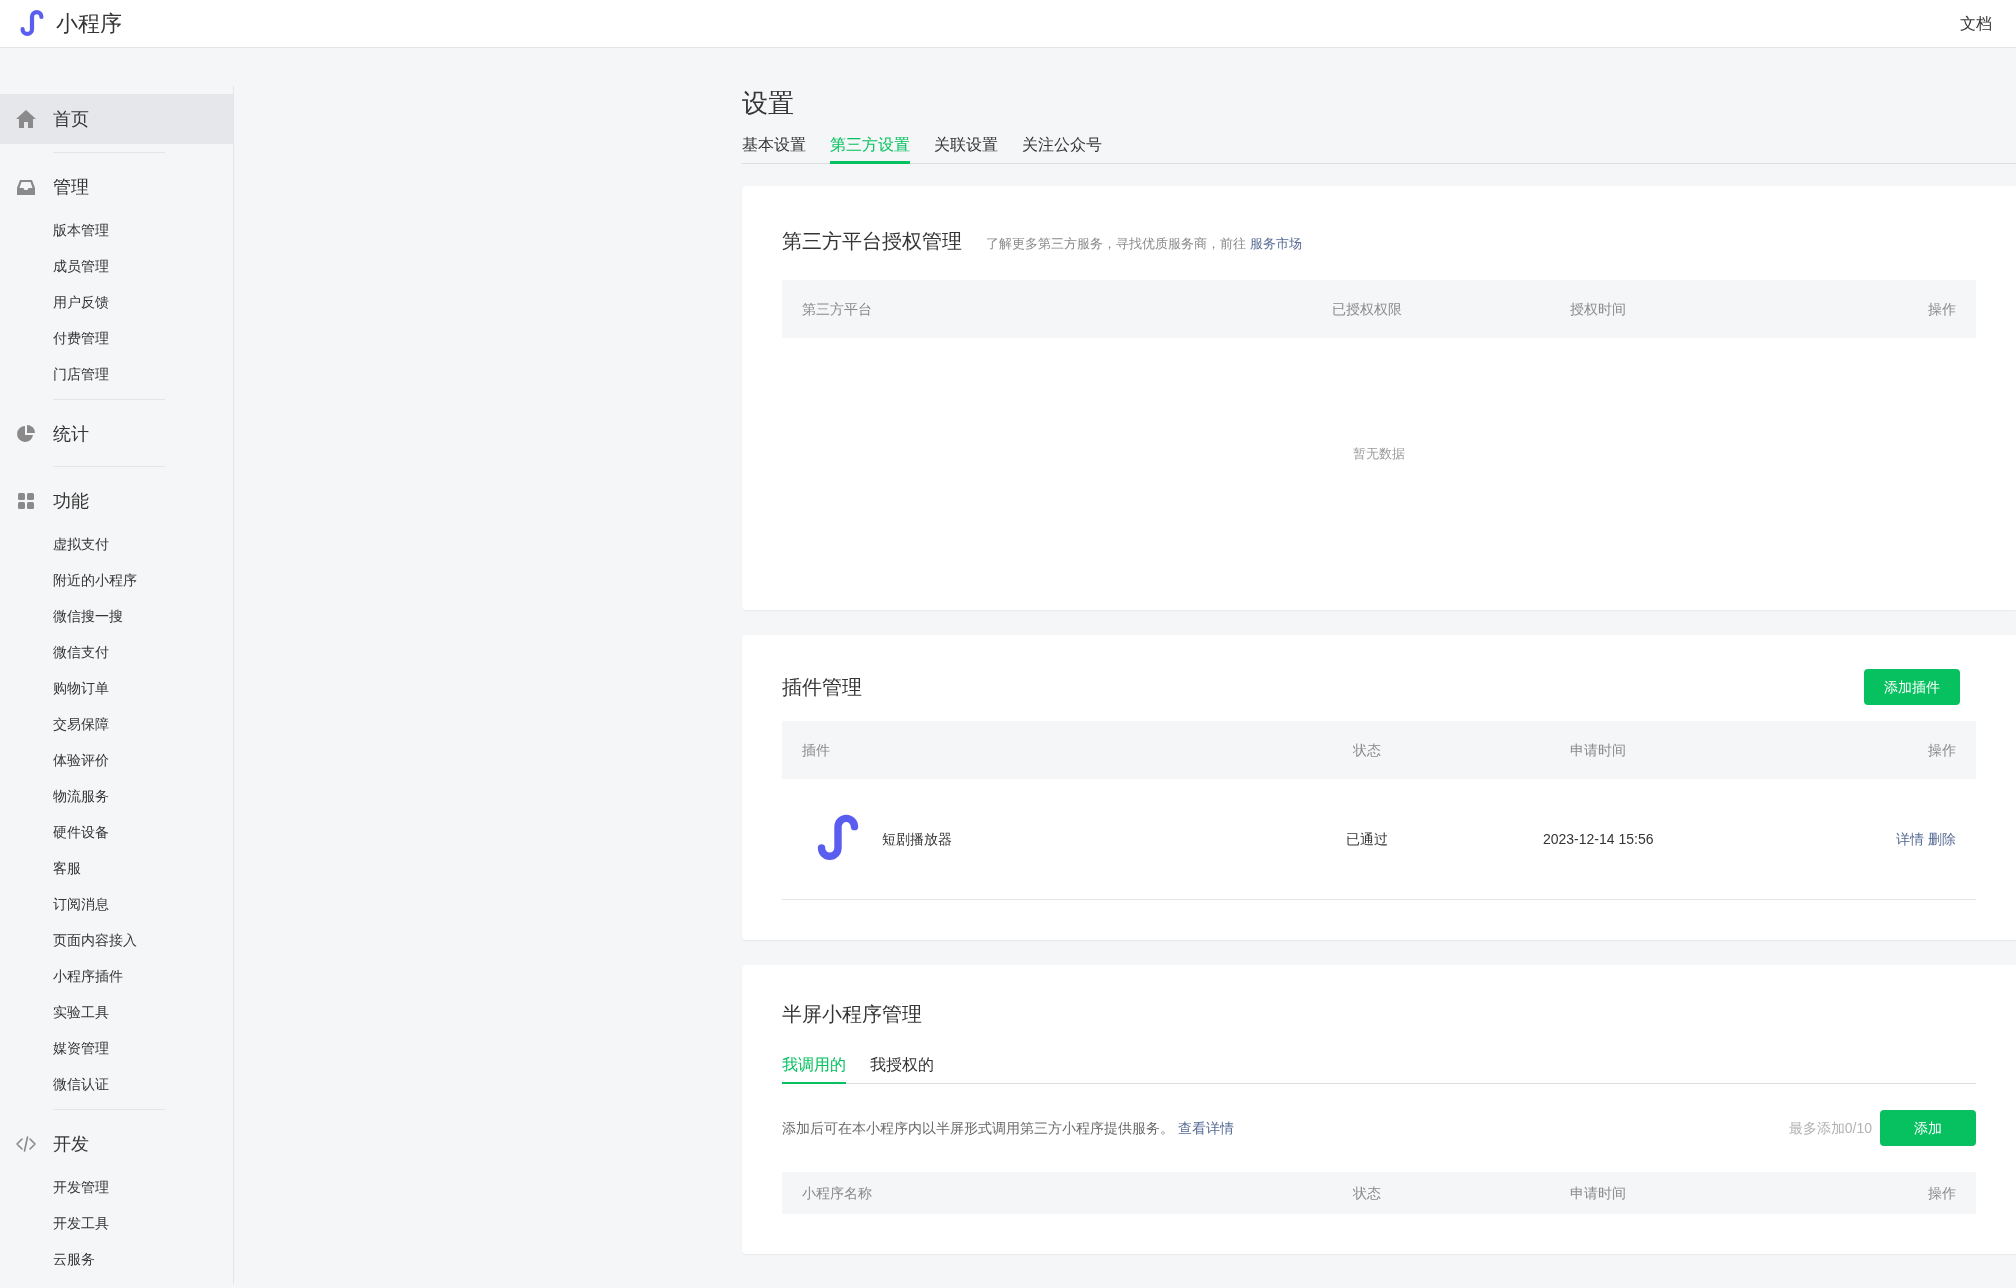 The width and height of the screenshot is (2016, 1288). I want to click on sidebar-item: 开发工具, so click(81, 1223).